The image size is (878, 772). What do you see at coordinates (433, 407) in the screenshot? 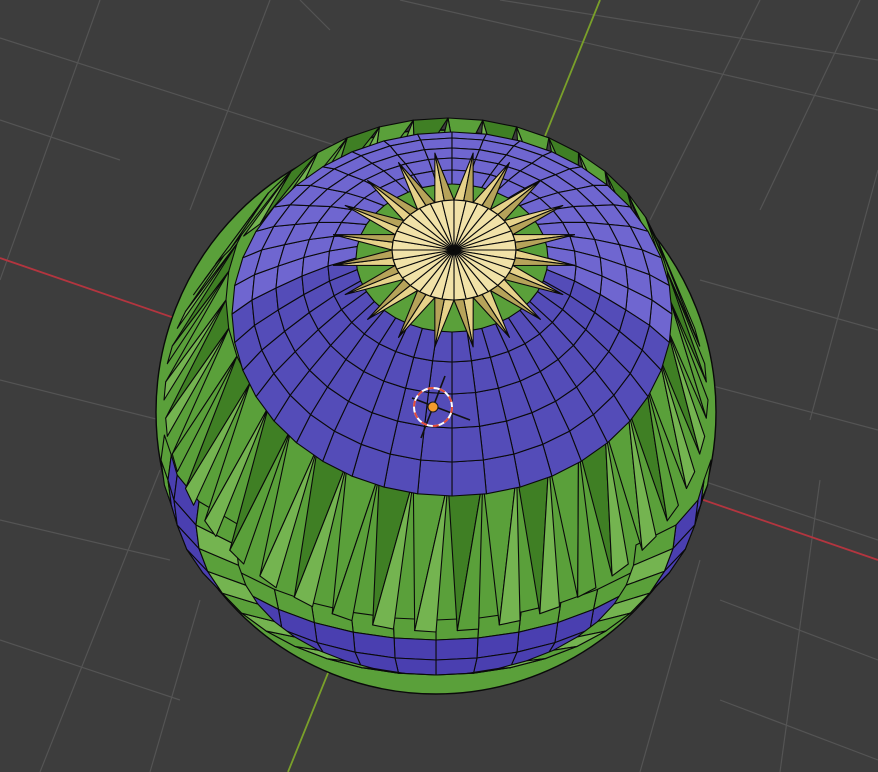
I see `object-origin-dot` at bounding box center [433, 407].